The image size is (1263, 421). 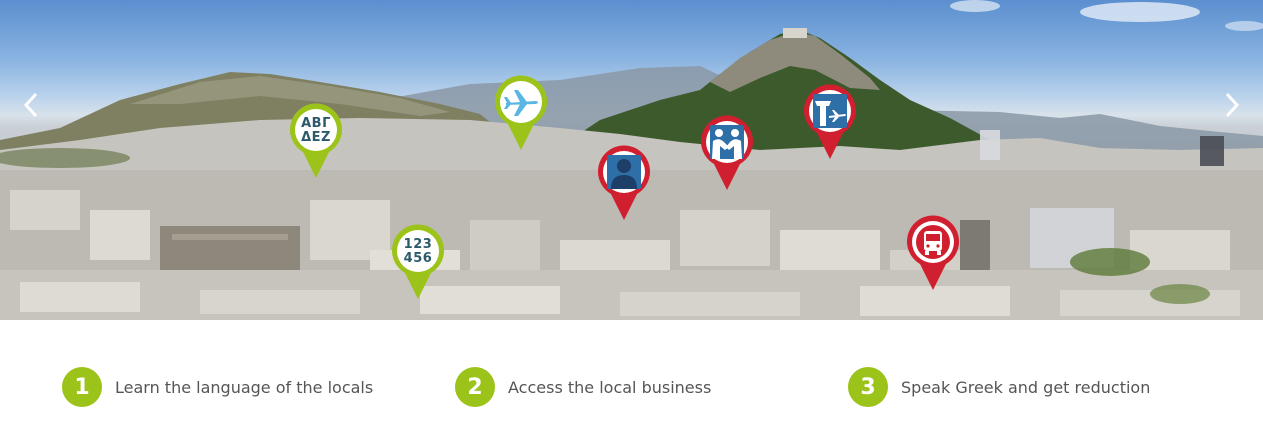 I want to click on slider-next-button, so click(x=1232, y=105).